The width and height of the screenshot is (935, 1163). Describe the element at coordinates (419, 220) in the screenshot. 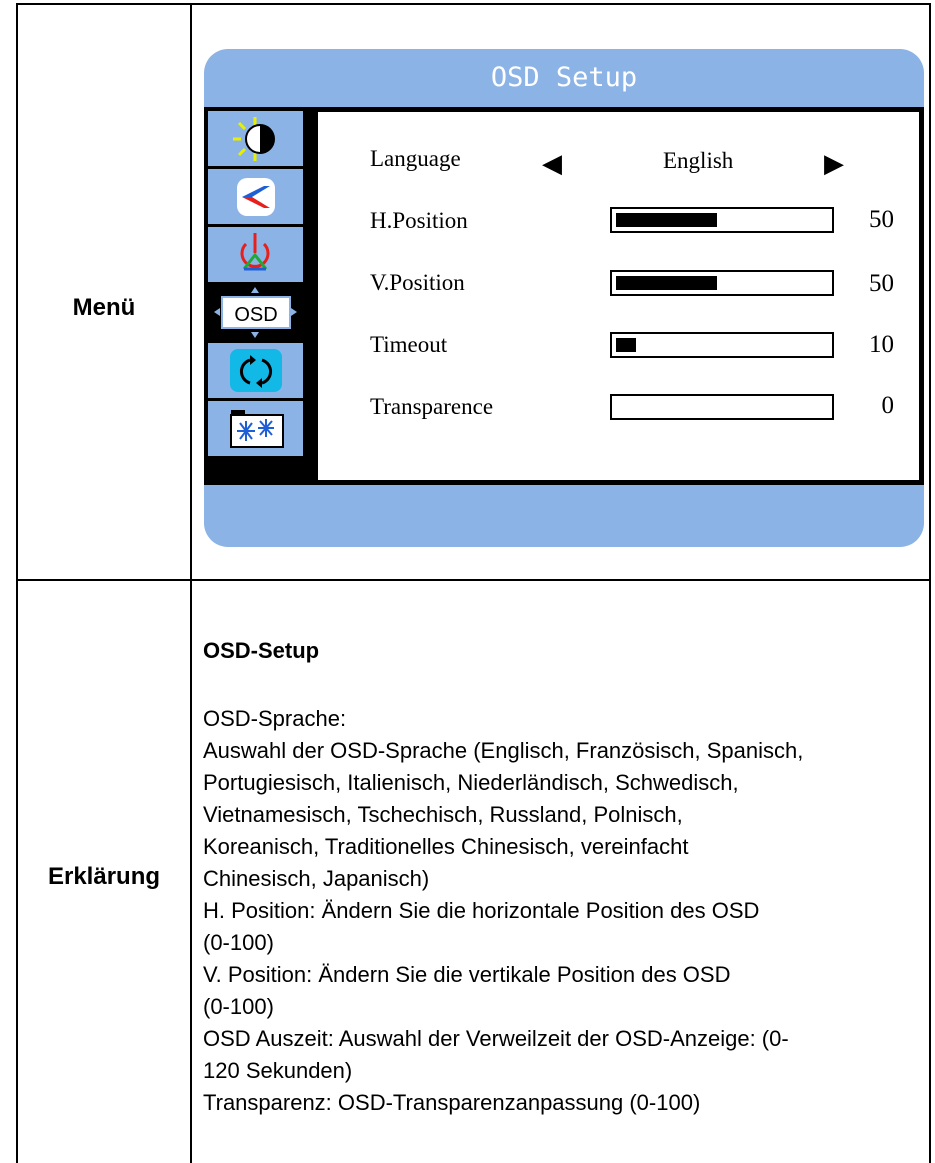

I see `h-position-label: H.Position` at that location.